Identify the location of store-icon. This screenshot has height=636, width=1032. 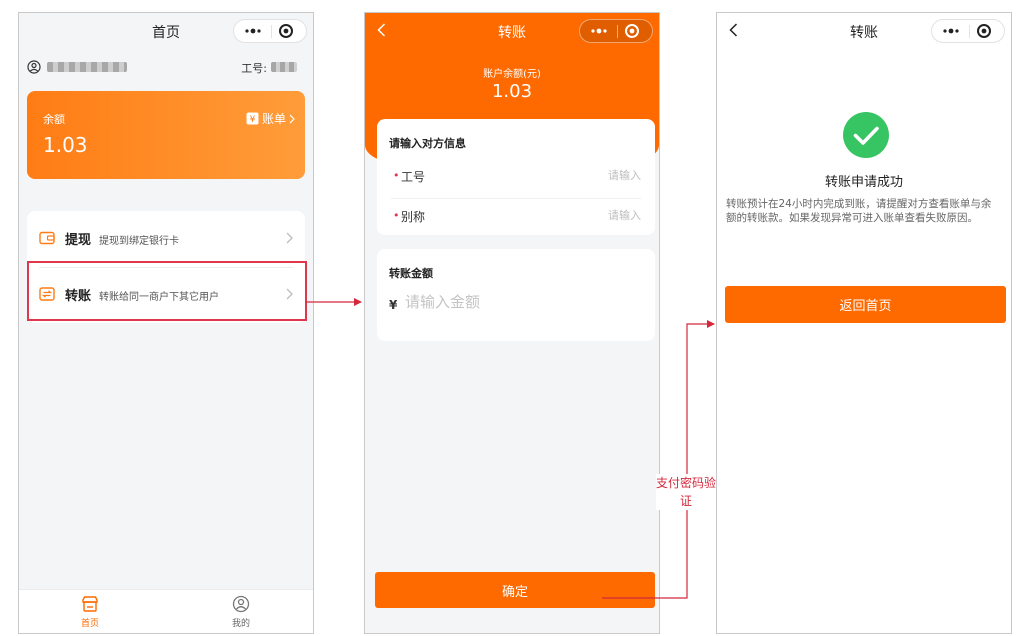
(90, 604).